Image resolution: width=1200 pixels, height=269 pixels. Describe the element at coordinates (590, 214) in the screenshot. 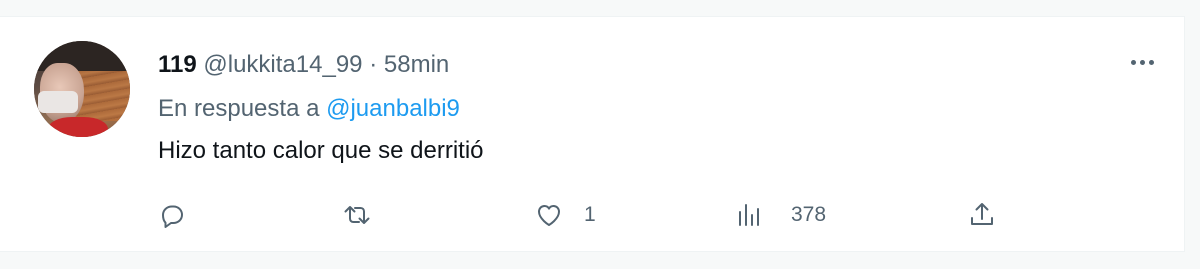

I see `like-count: 1` at that location.